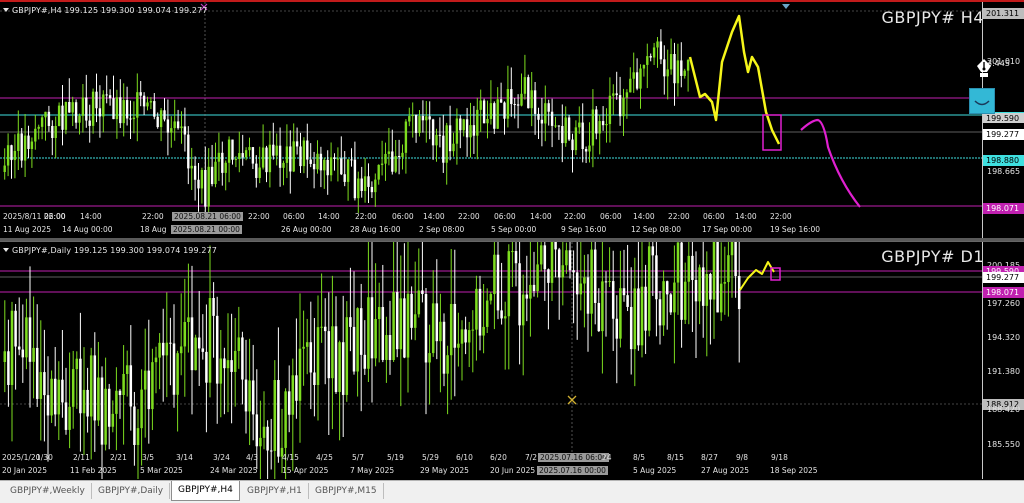  What do you see at coordinates (131, 491) in the screenshot?
I see `tab-gbpjpy-daily: GBPJPY#,Daily` at bounding box center [131, 491].